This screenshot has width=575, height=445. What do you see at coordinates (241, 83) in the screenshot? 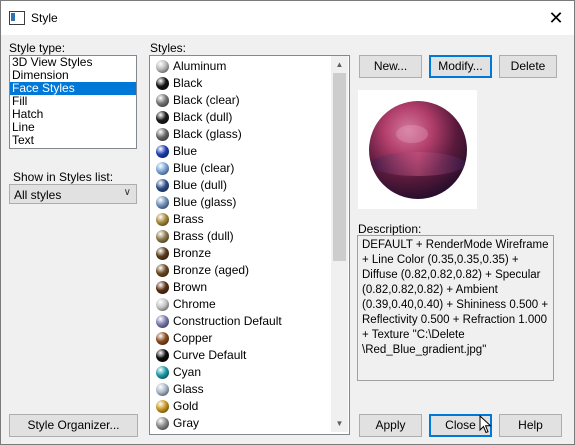
I see `style-list-item: Black` at bounding box center [241, 83].